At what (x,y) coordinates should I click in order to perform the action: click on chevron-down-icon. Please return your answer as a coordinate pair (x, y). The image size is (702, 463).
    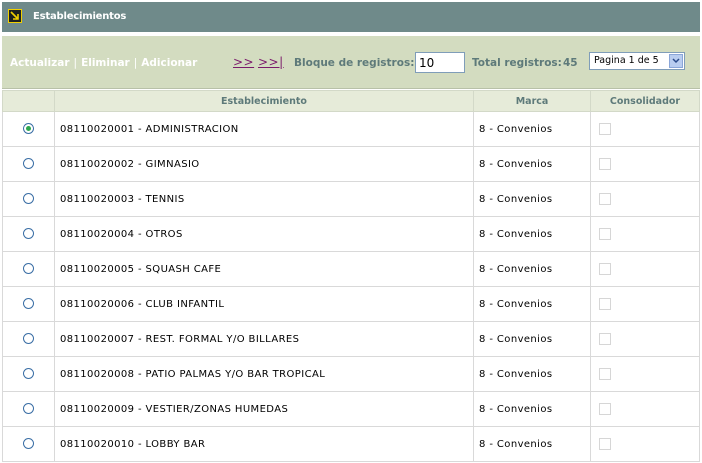
    Looking at the image, I should click on (676, 61).